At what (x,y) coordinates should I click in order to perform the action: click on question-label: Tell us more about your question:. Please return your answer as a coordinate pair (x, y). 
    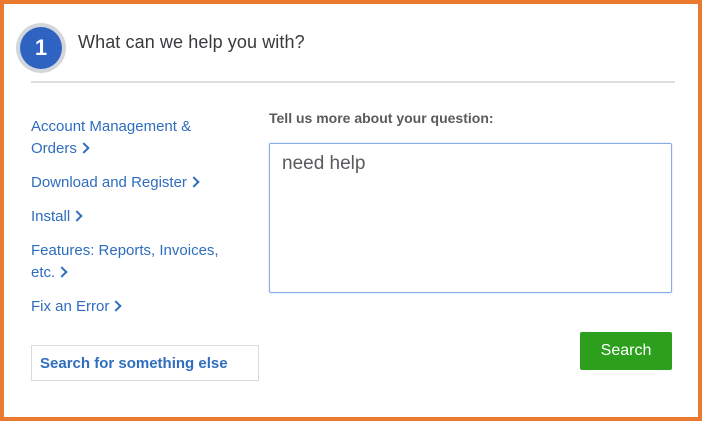
    Looking at the image, I should click on (381, 118).